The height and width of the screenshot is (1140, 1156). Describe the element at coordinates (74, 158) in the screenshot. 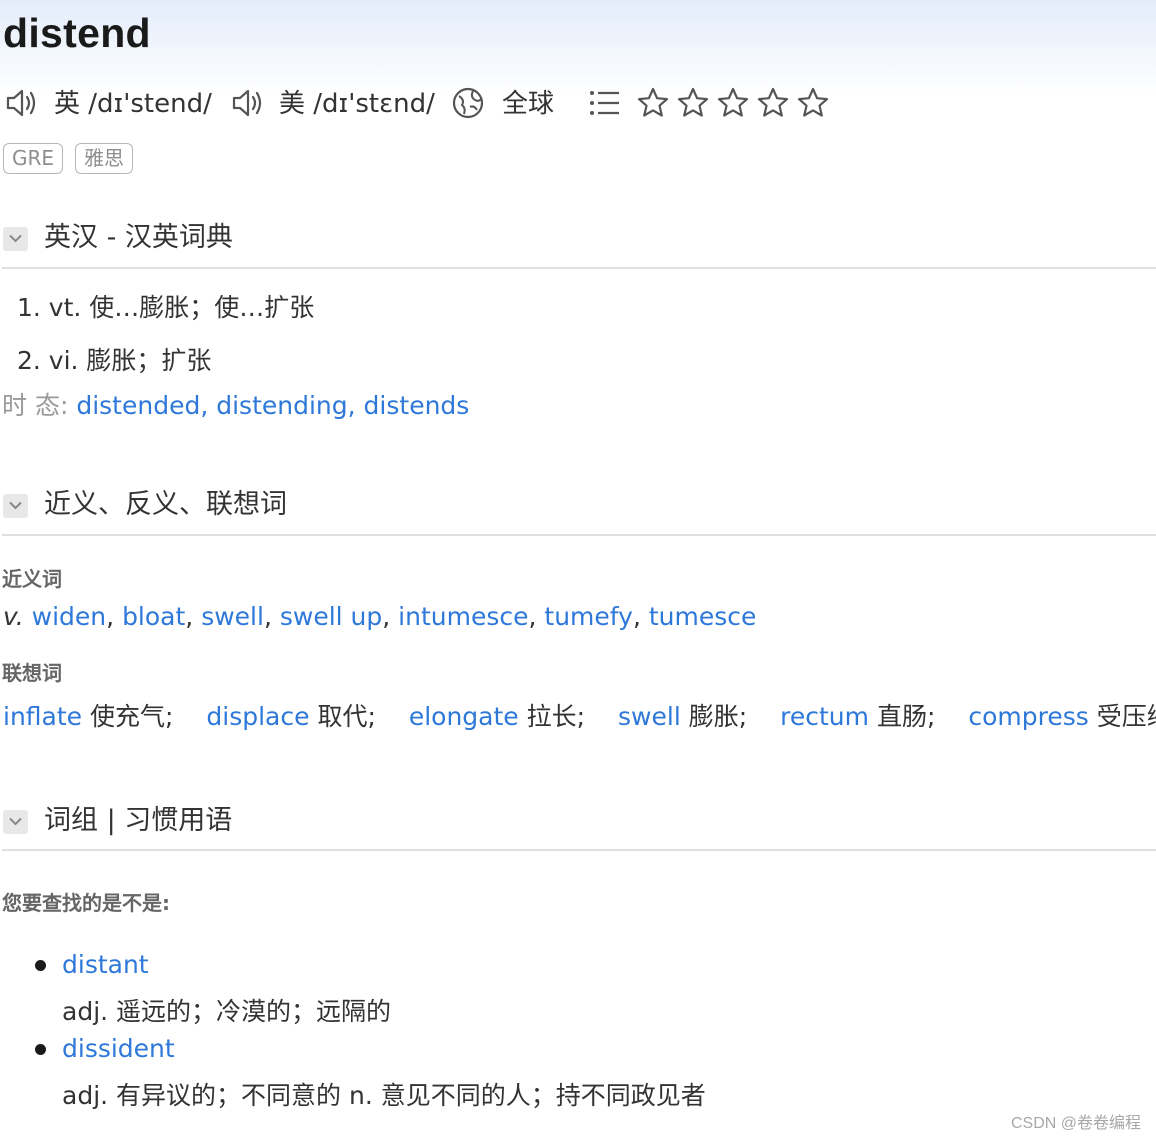

I see `exam-tags: GRE 雅思` at that location.